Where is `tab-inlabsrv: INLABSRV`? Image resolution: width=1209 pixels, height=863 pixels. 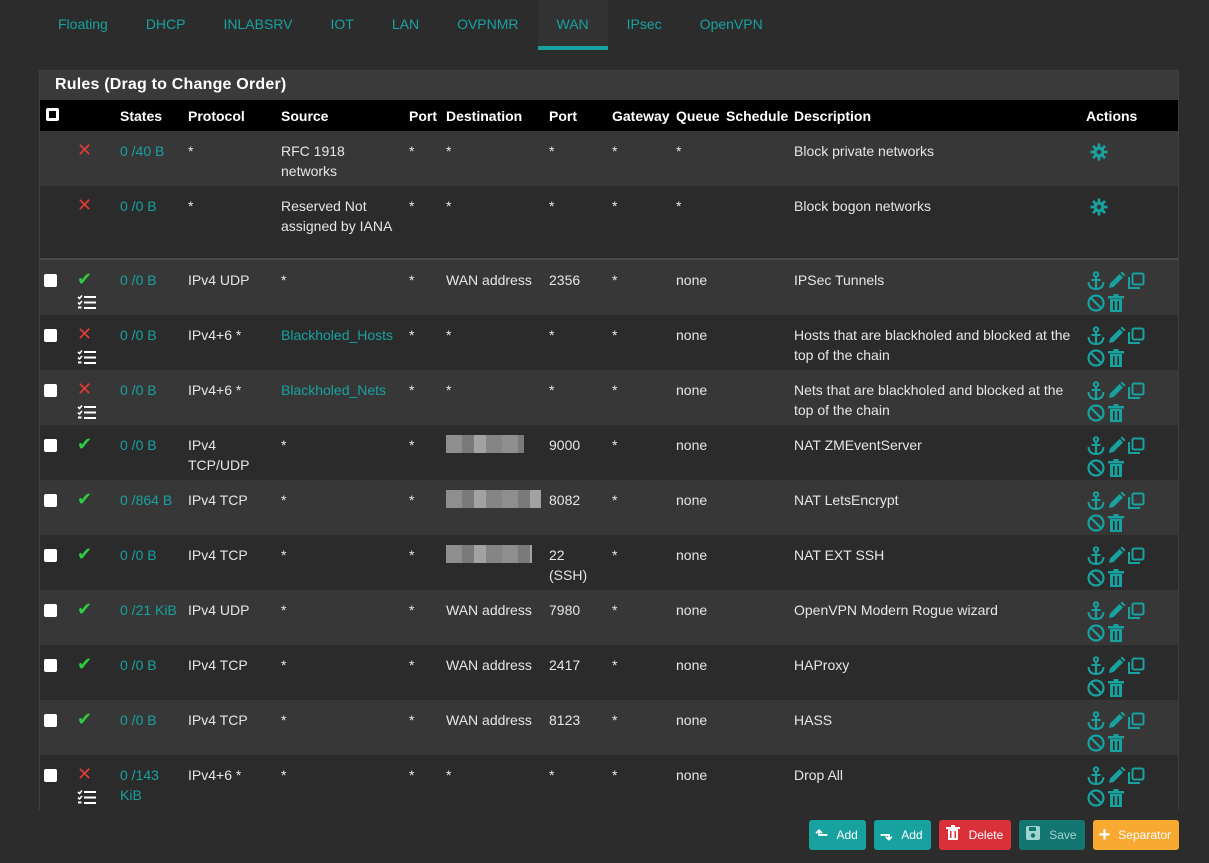
tab-inlabsrv: INLABSRV is located at coordinates (257, 25).